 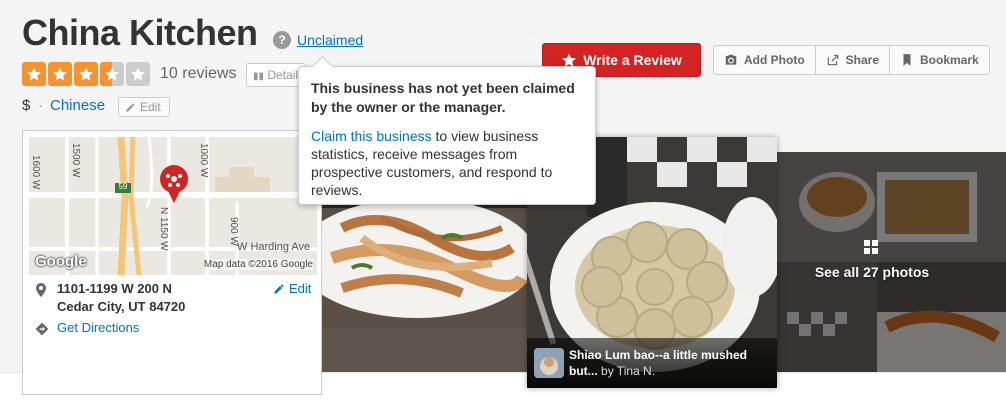 I want to click on star-rating, so click(x=86, y=74).